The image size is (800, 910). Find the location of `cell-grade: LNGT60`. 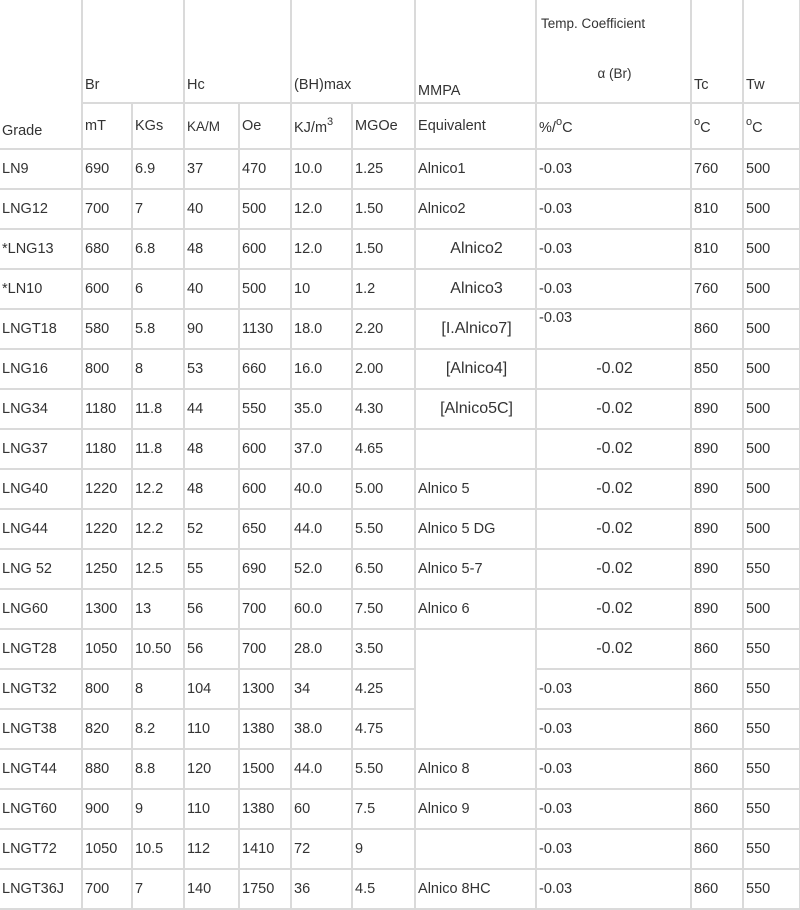

cell-grade: LNGT60 is located at coordinates (41, 809).